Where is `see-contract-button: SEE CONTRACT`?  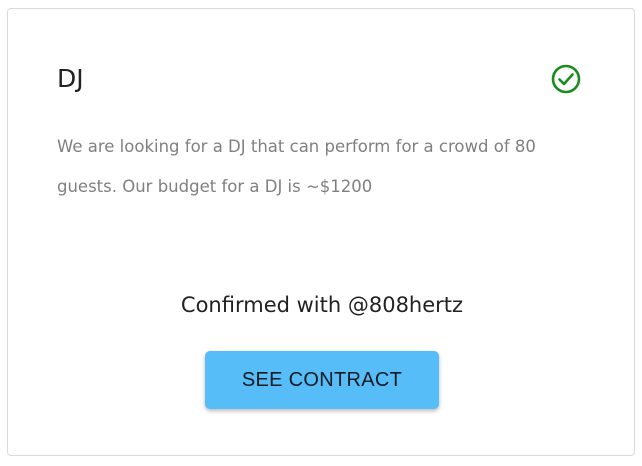 see-contract-button: SEE CONTRACT is located at coordinates (322, 380).